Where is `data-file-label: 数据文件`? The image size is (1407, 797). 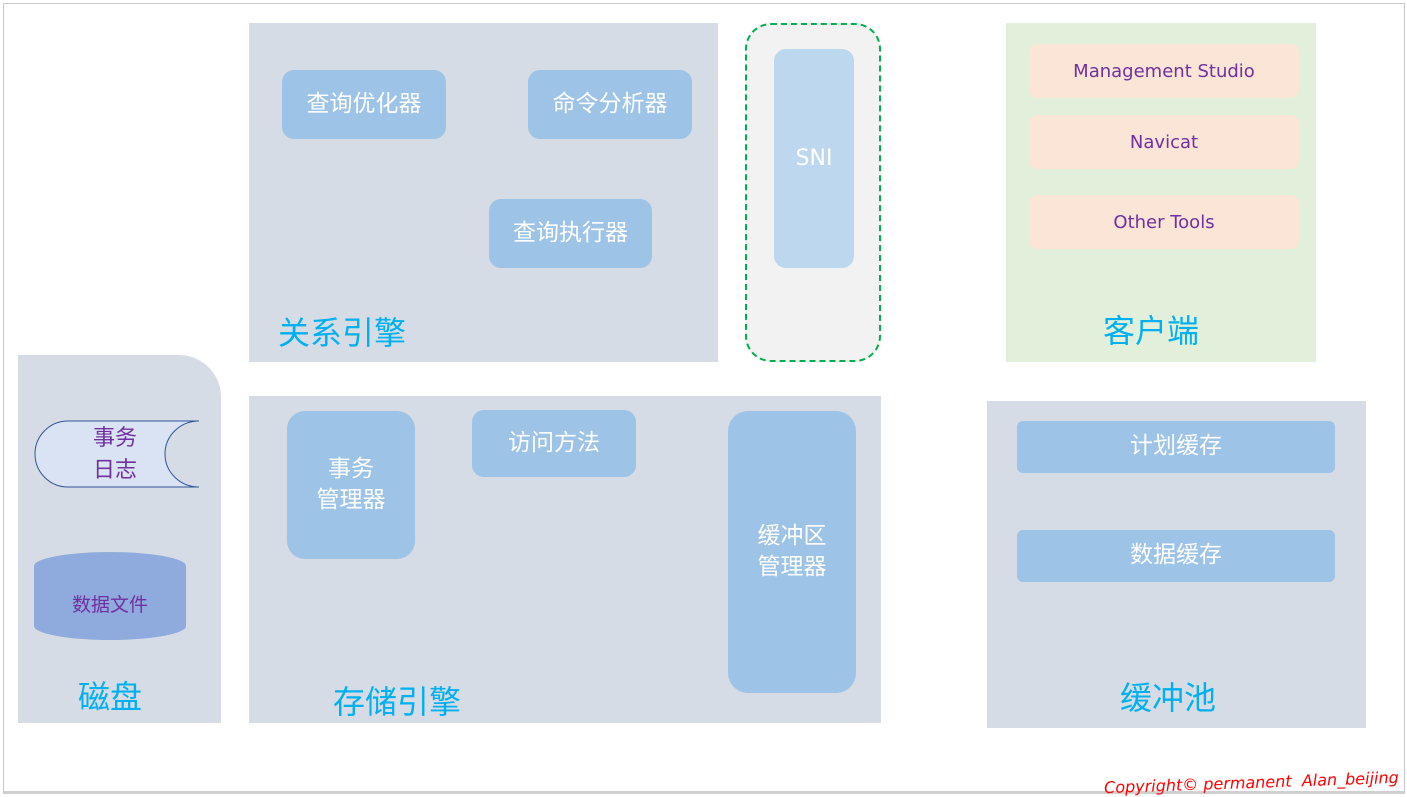
data-file-label: 数据文件 is located at coordinates (109, 605).